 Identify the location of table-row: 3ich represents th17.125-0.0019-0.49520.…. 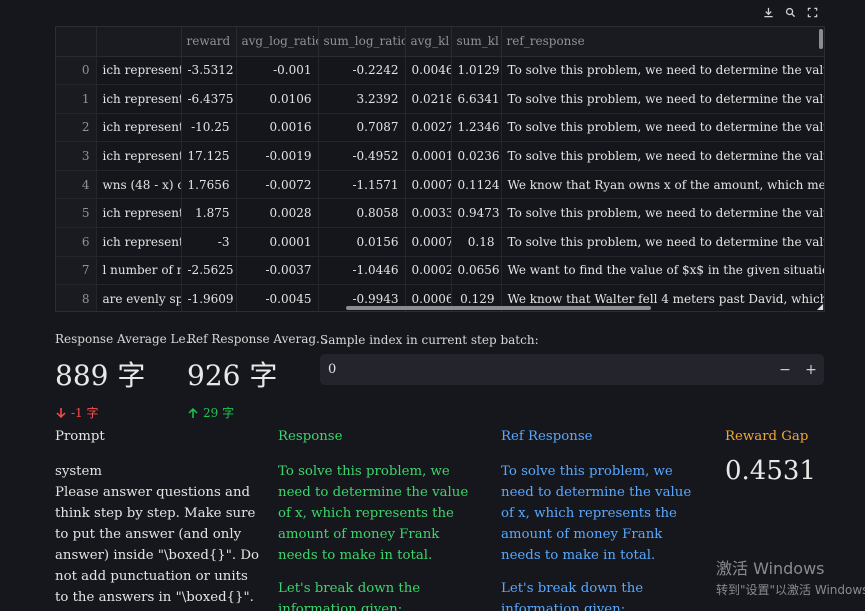
(440, 156).